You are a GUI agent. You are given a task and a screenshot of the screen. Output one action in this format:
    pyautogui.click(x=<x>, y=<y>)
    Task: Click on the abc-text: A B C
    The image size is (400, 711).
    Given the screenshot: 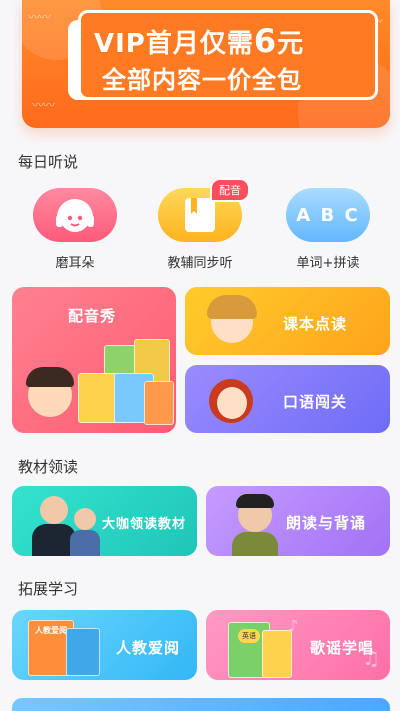 What is the action you would take?
    pyautogui.click(x=328, y=215)
    